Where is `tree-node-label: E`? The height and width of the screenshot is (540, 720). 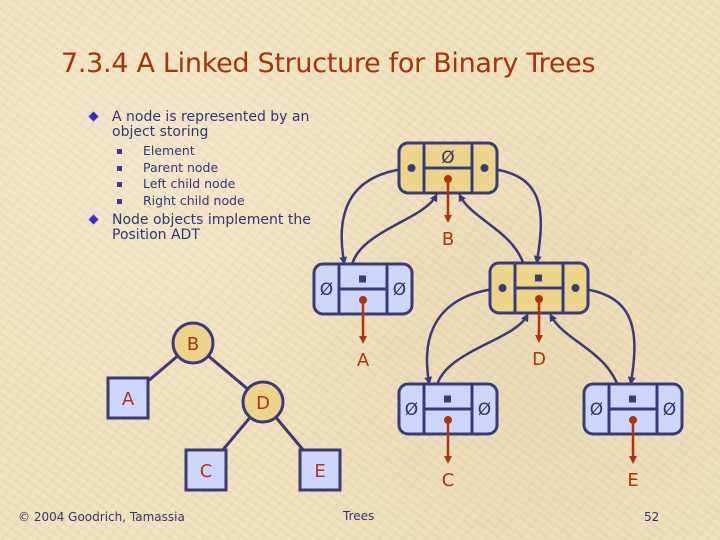 tree-node-label: E is located at coordinates (319, 471).